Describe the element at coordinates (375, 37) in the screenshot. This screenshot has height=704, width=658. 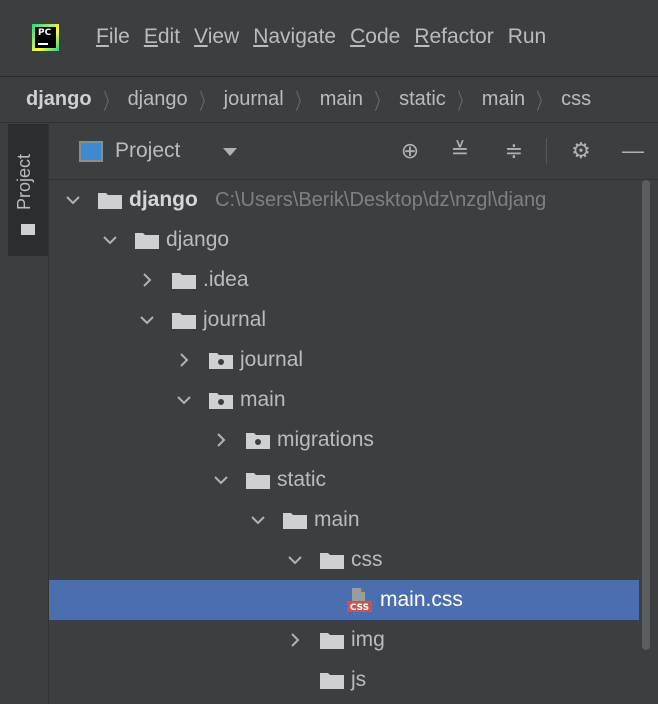
I see `menu-item: Code` at that location.